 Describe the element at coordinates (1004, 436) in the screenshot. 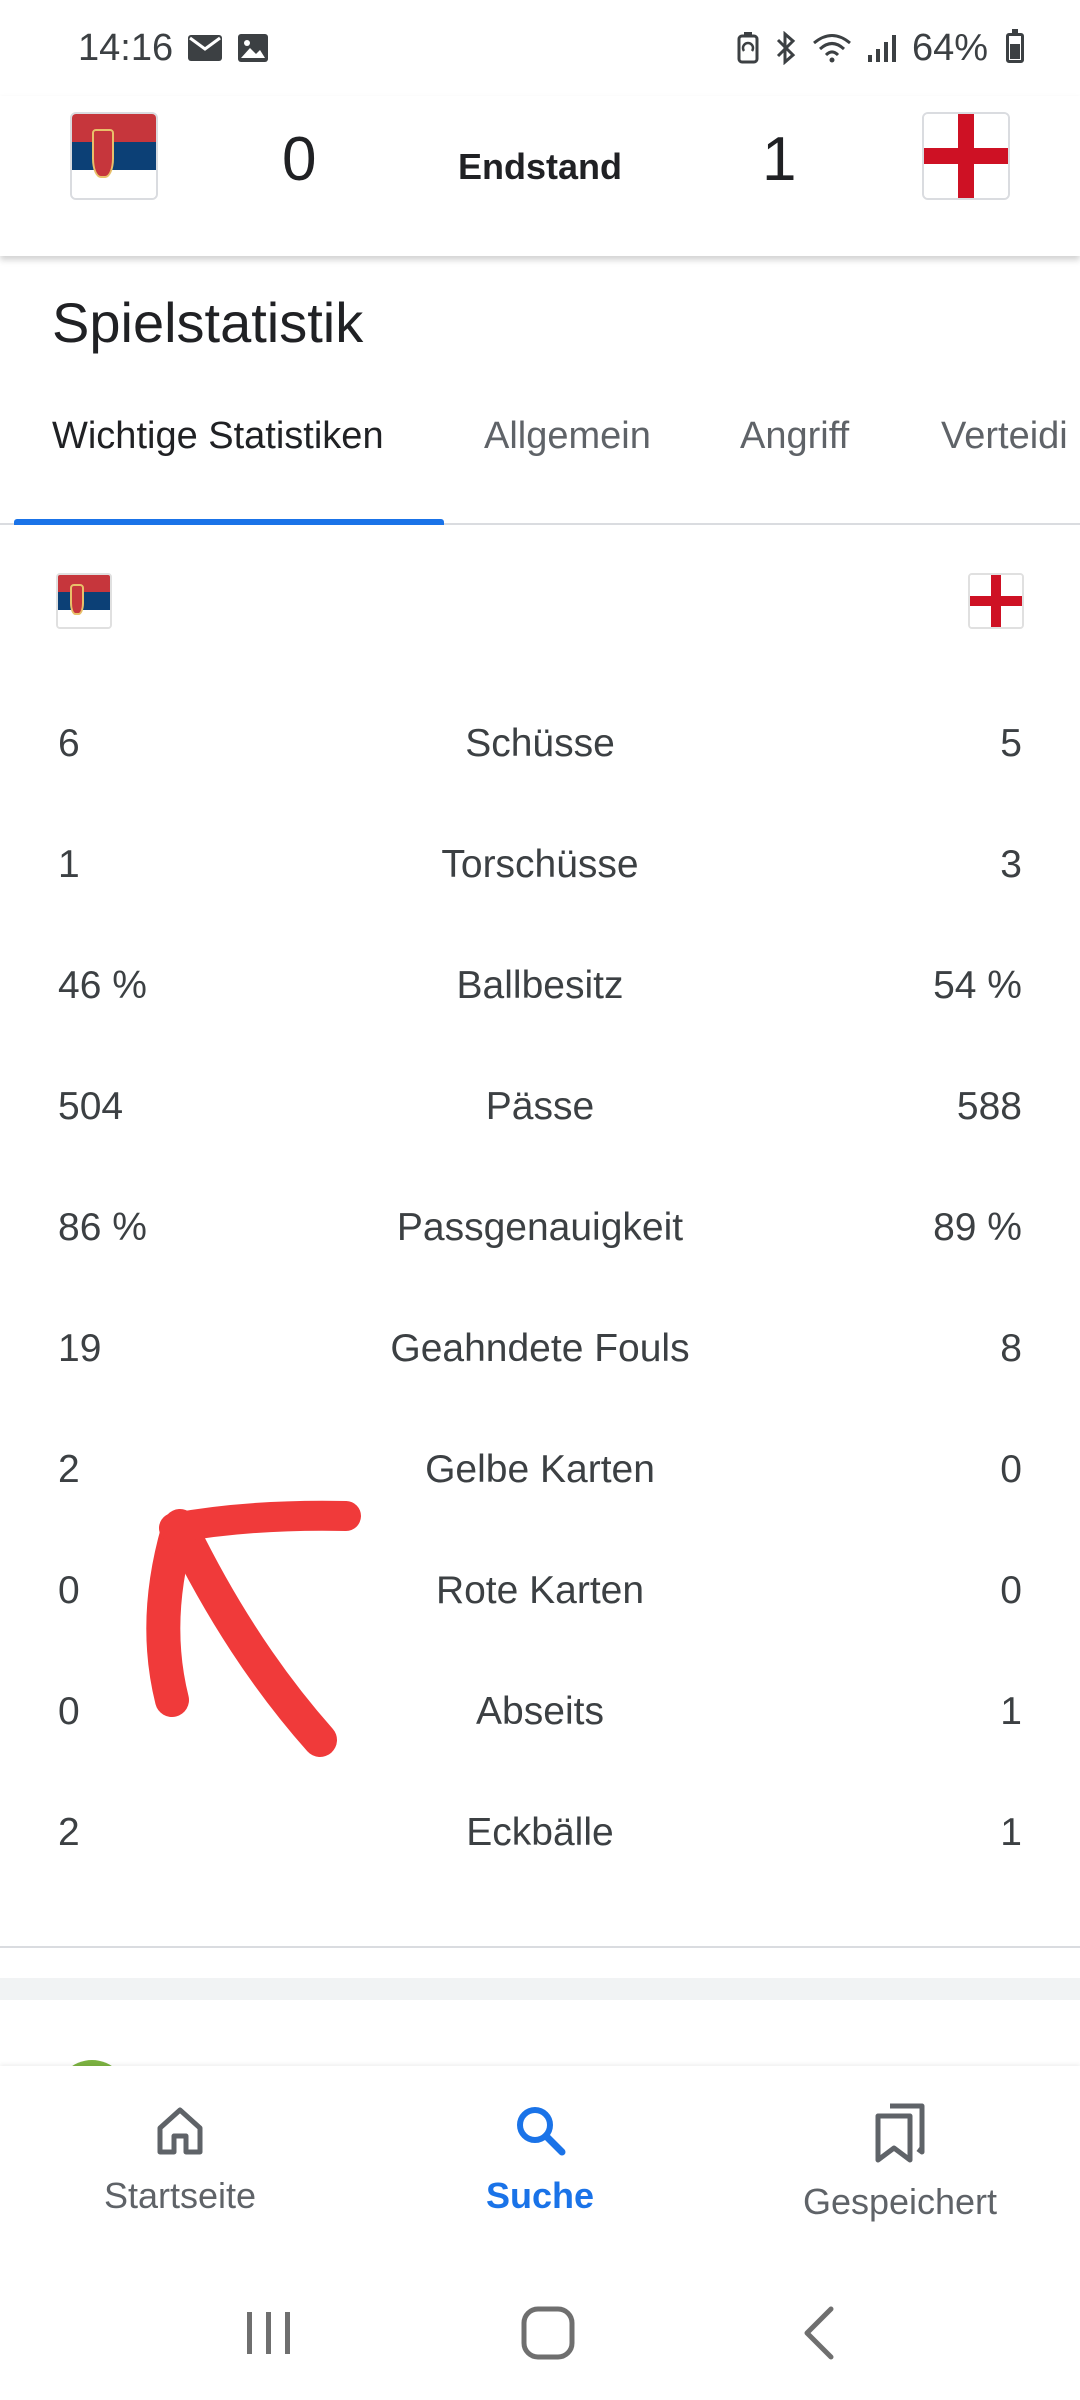

I see `tab-verteidigung: Verteidi` at that location.